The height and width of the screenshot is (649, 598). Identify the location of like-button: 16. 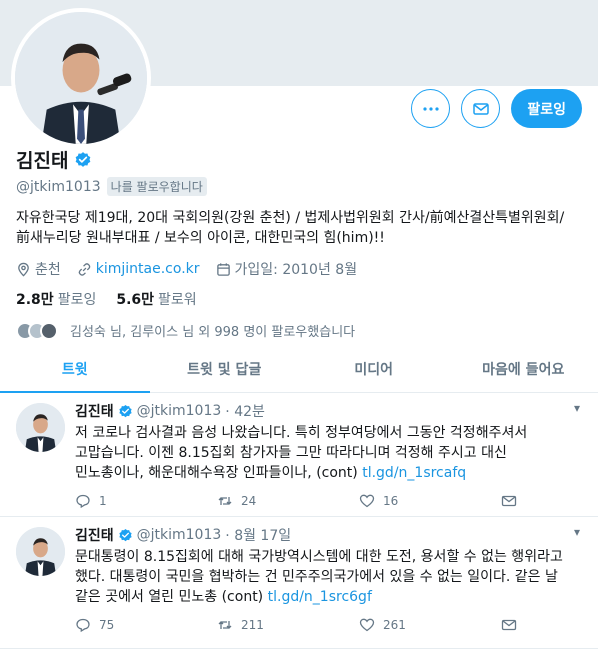
(430, 501).